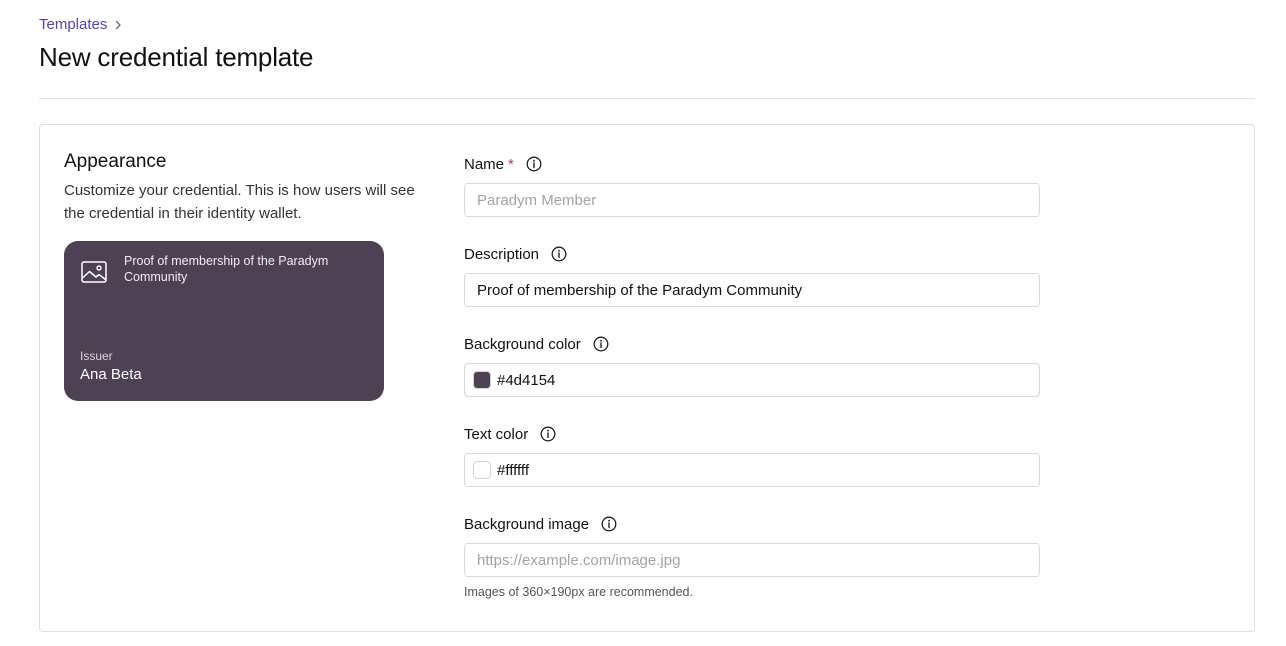  I want to click on description-label: Description, so click(502, 254).